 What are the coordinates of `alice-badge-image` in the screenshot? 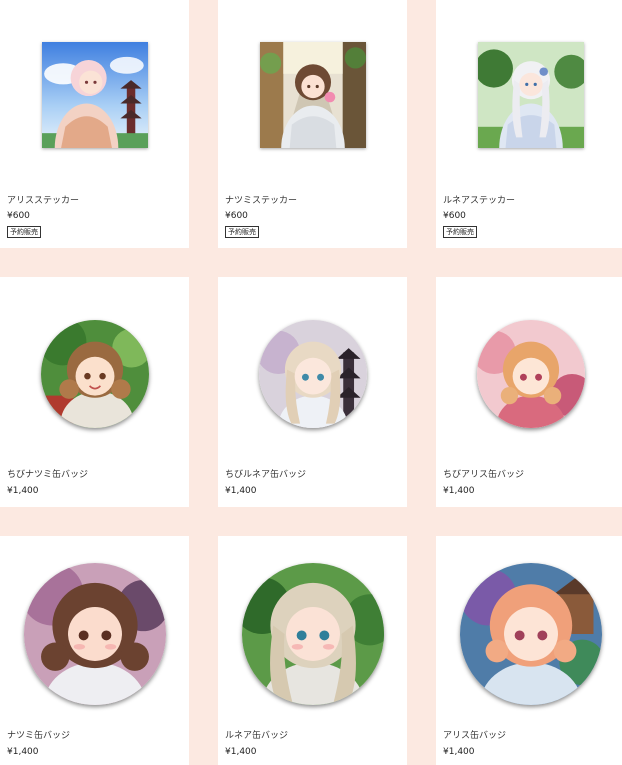 It's located at (531, 634).